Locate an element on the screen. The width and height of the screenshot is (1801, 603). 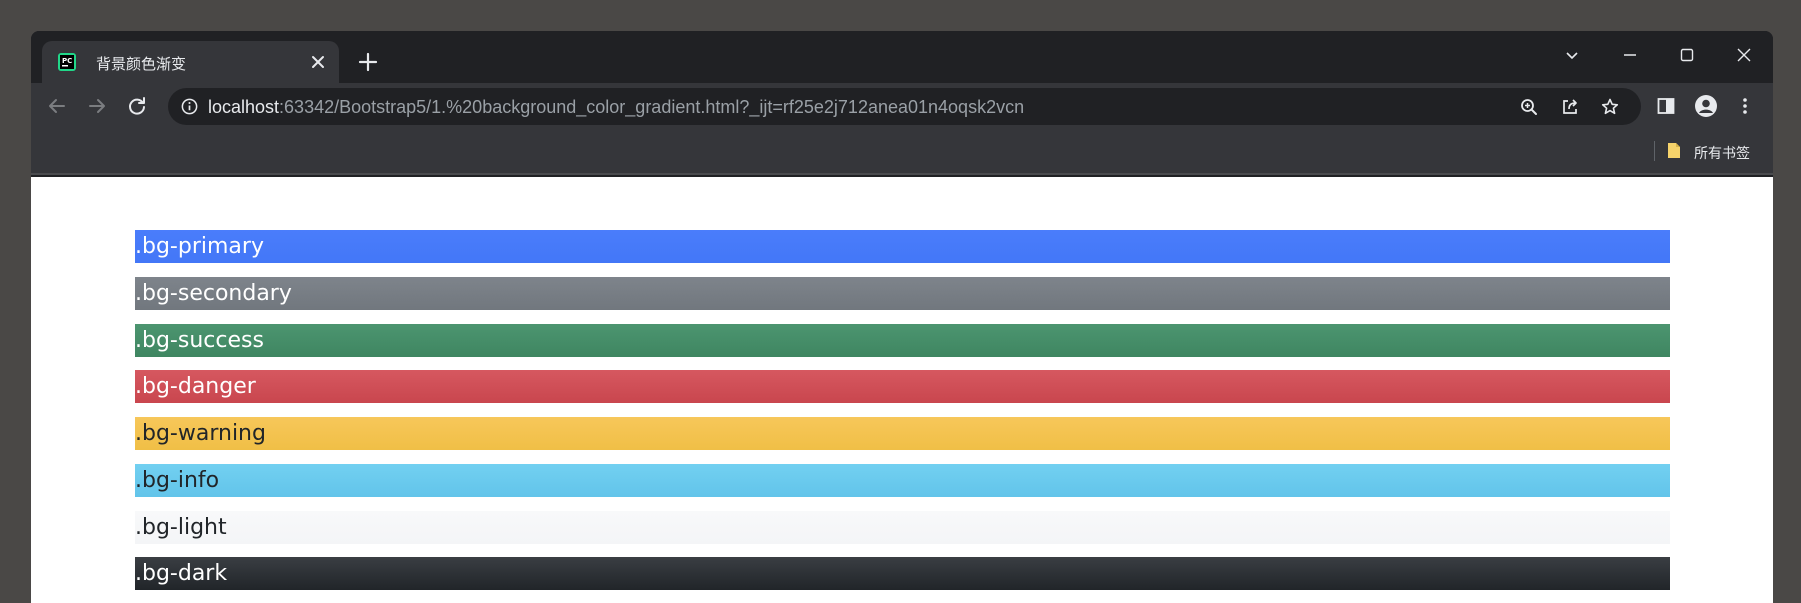
side-panel-button is located at coordinates (1666, 106).